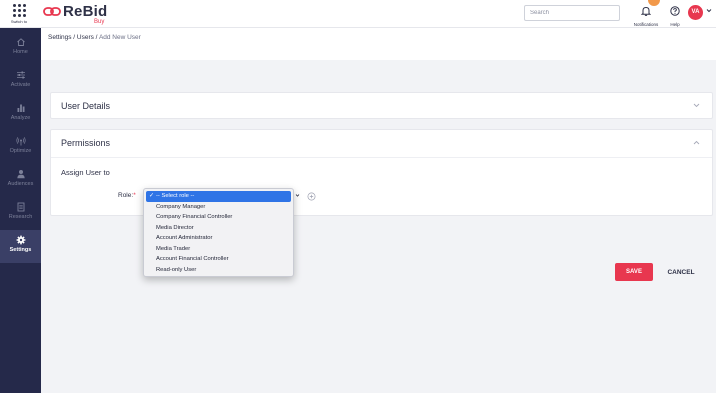  I want to click on logo-text: ReBid, so click(85, 11).